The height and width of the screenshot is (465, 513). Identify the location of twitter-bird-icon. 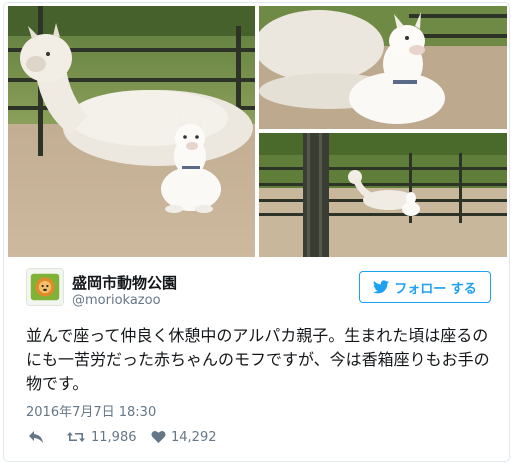
(381, 287).